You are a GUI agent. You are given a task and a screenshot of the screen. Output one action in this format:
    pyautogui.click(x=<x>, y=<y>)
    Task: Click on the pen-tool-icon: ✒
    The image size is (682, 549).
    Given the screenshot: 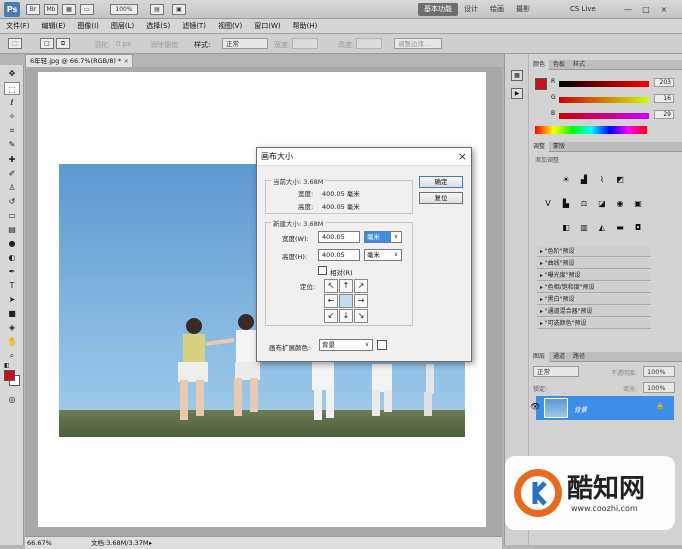 What is the action you would take?
    pyautogui.click(x=12, y=271)
    